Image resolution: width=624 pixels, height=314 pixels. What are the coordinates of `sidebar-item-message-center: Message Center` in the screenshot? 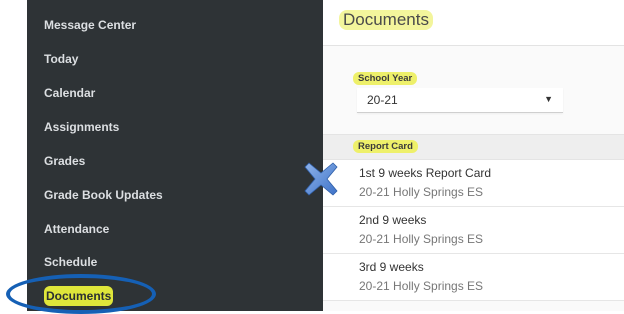 It's located at (90, 25).